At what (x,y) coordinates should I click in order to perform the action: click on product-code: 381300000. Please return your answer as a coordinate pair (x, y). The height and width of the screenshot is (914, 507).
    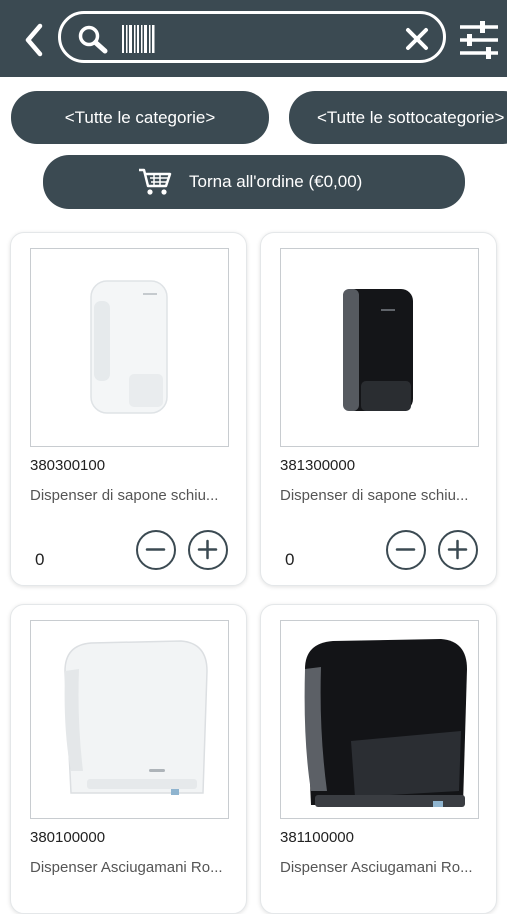
    Looking at the image, I should click on (318, 465).